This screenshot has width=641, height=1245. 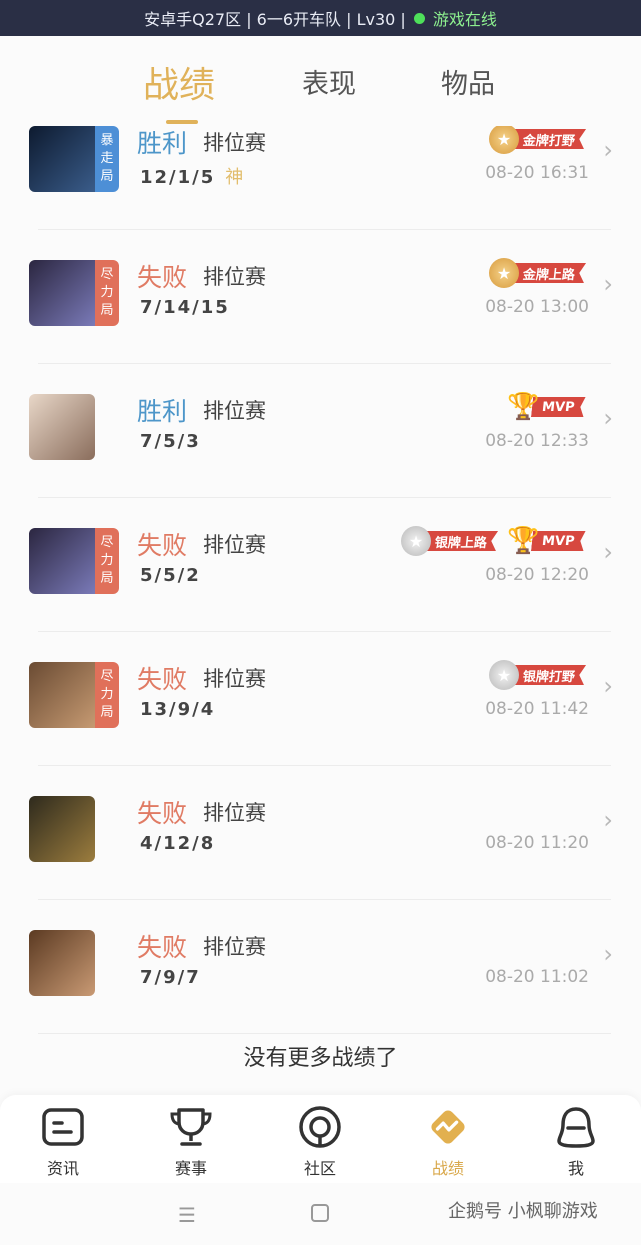 What do you see at coordinates (546, 407) in the screenshot?
I see `mvp-badge: 🏆 MVP` at bounding box center [546, 407].